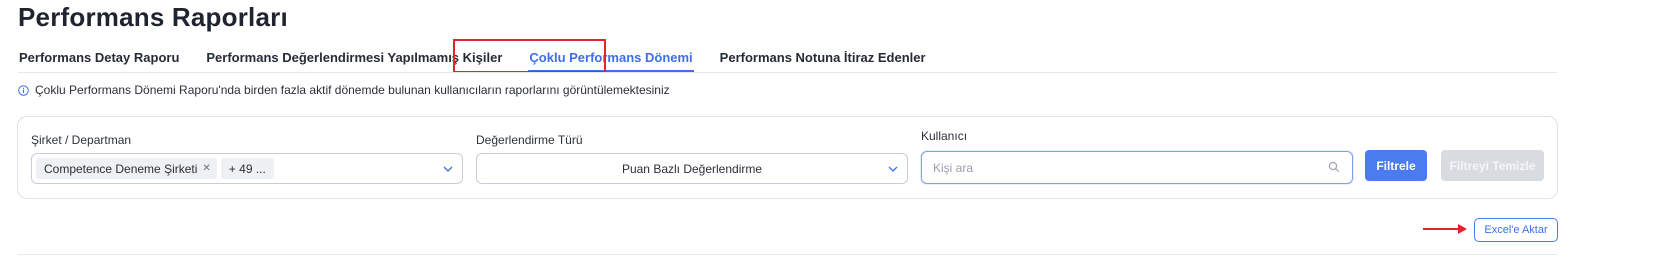 This screenshot has height=272, width=1663. I want to click on company-label: Şirket / Departman, so click(81, 140).